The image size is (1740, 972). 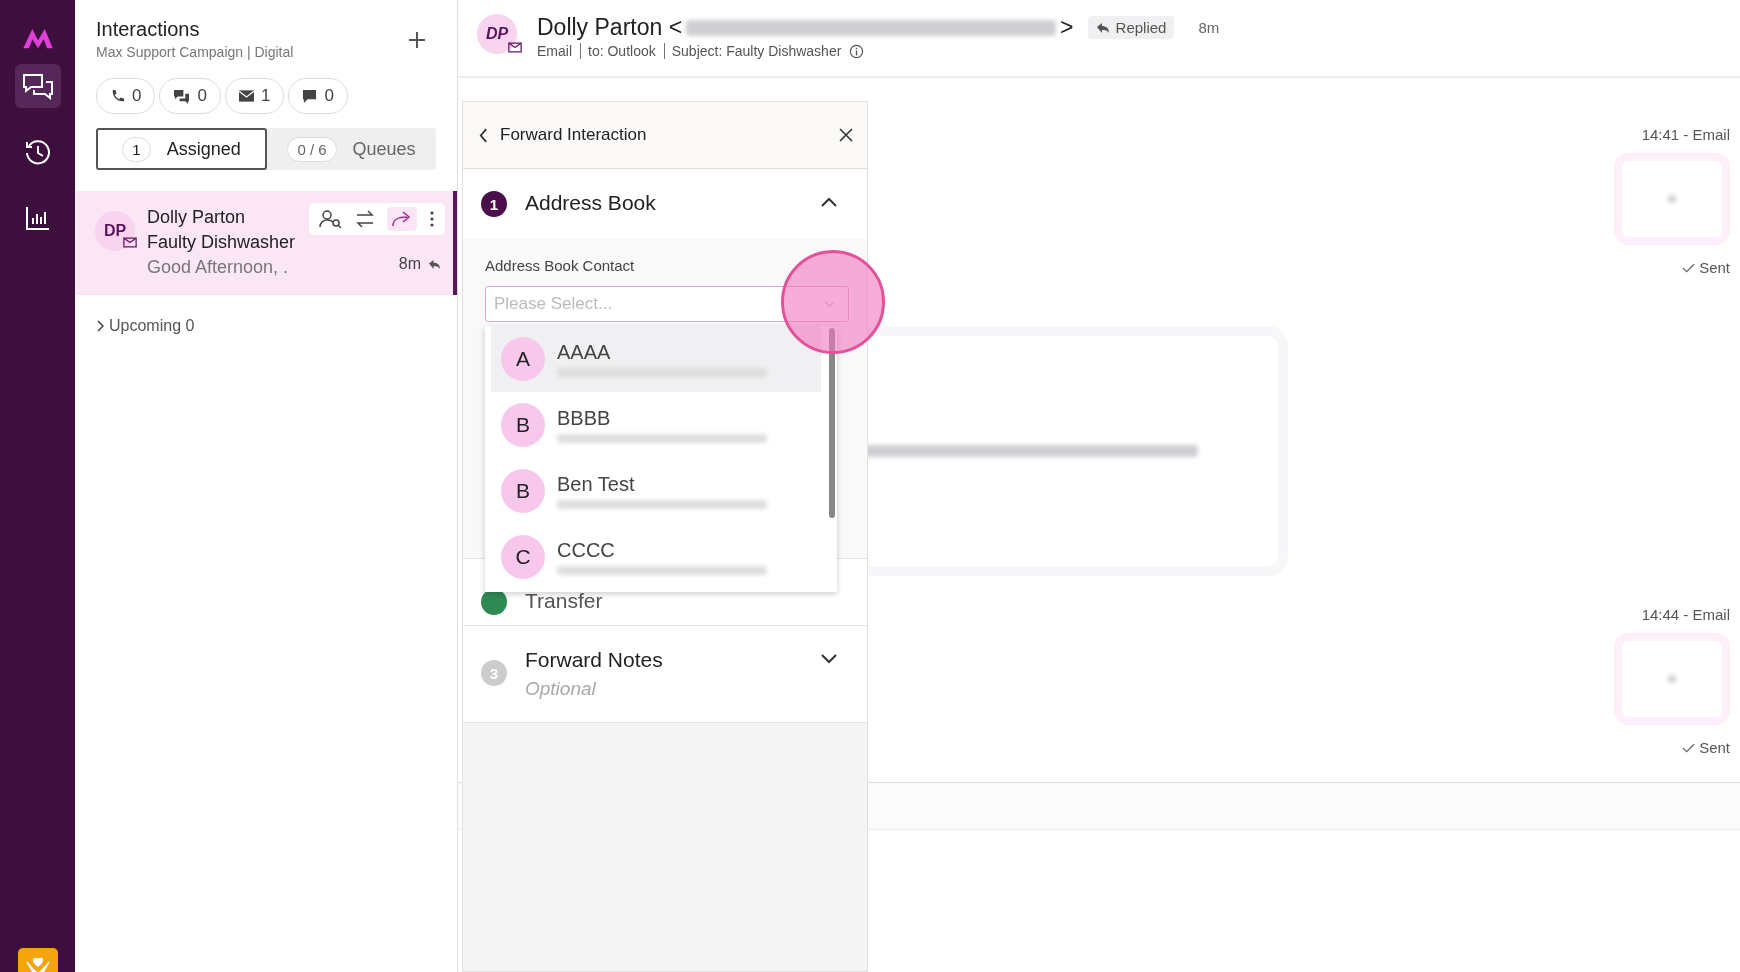 I want to click on chat-bubbles-icon, so click(x=37, y=86).